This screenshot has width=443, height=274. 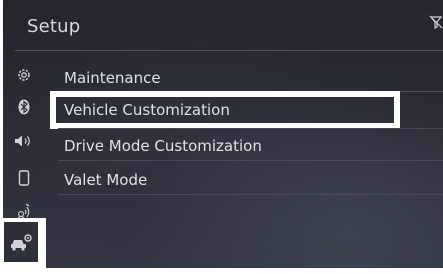 What do you see at coordinates (225, 146) in the screenshot?
I see `menu-item-drive-mode-customization: Drive Mode Customization` at bounding box center [225, 146].